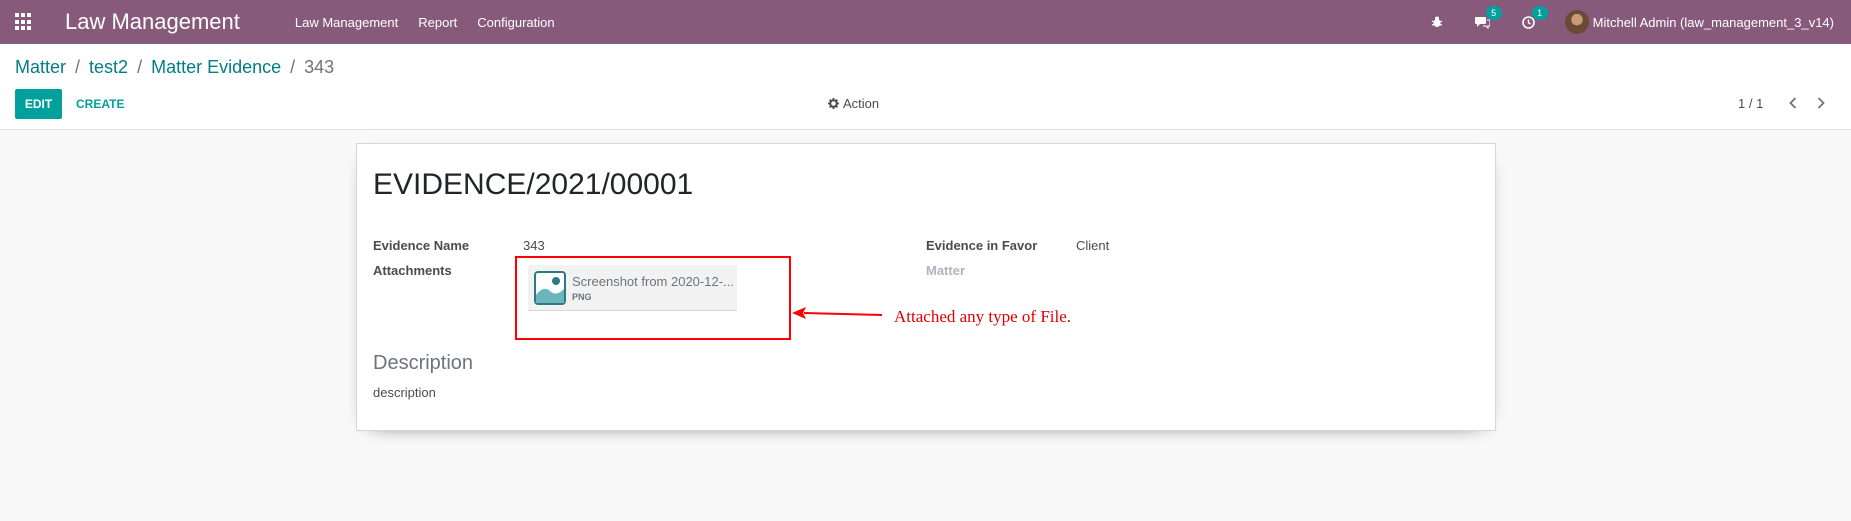  I want to click on annotation-text: Attached any type of File., so click(983, 316).